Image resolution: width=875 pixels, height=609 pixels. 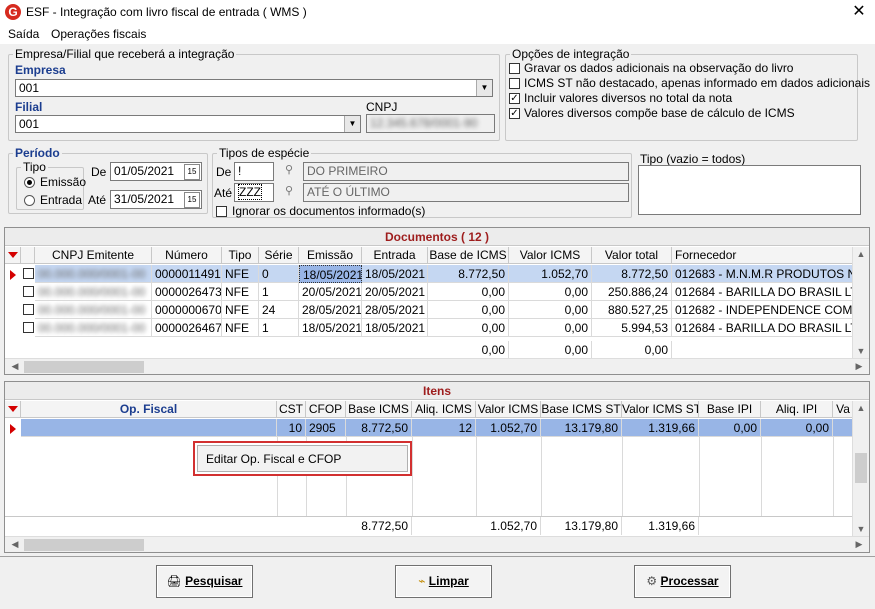 I want to click on itens-vertical-scrollbar: ▲ ▼, so click(x=860, y=468).